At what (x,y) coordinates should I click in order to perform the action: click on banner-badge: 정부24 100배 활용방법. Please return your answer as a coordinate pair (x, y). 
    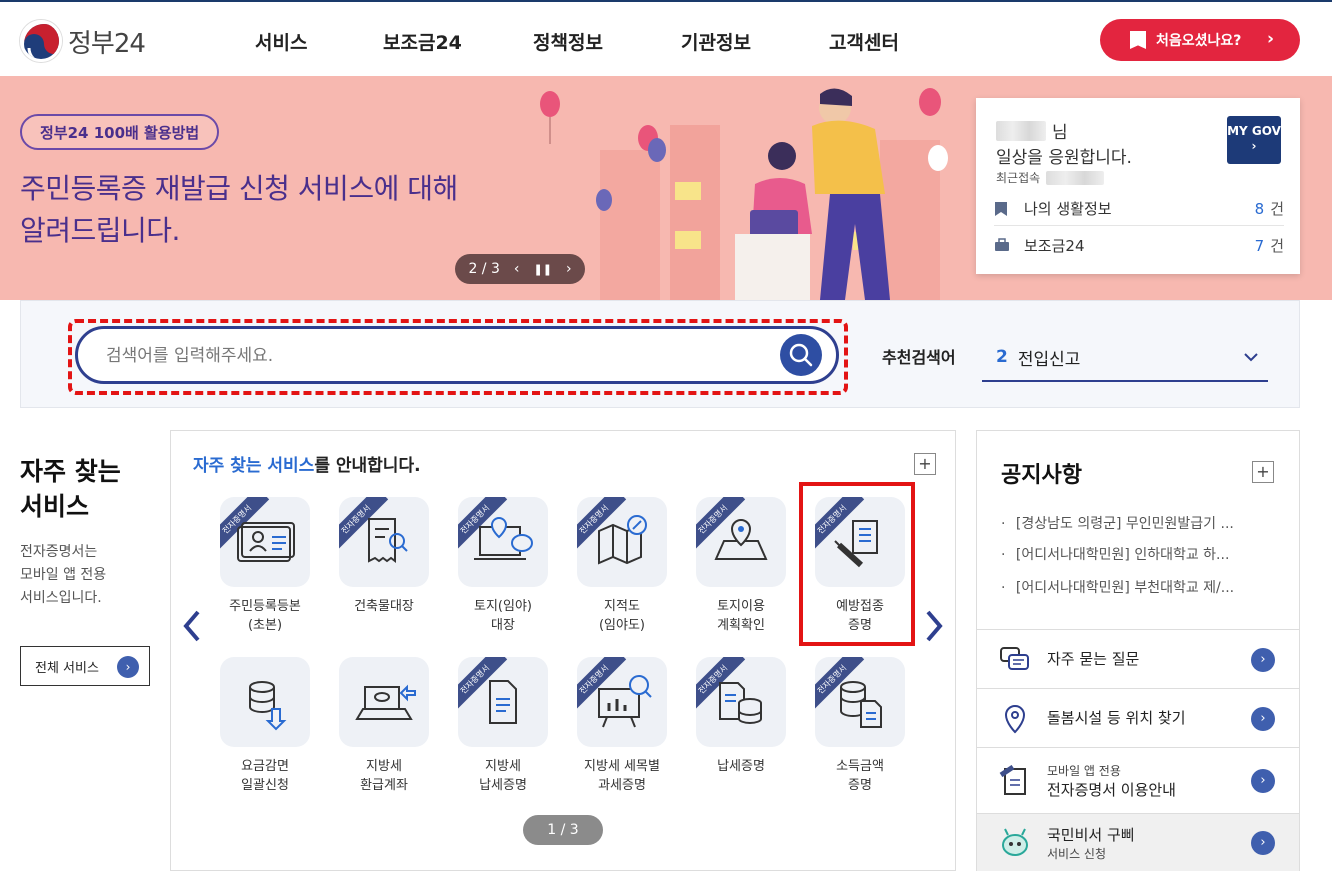
    Looking at the image, I should click on (120, 132).